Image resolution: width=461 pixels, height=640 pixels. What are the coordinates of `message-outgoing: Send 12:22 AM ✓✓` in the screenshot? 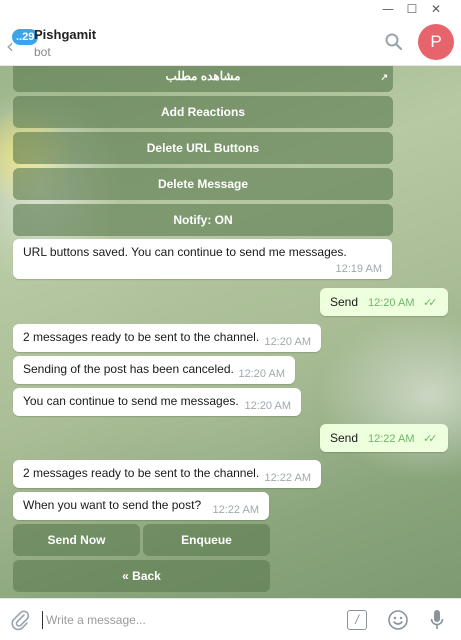 It's located at (384, 438).